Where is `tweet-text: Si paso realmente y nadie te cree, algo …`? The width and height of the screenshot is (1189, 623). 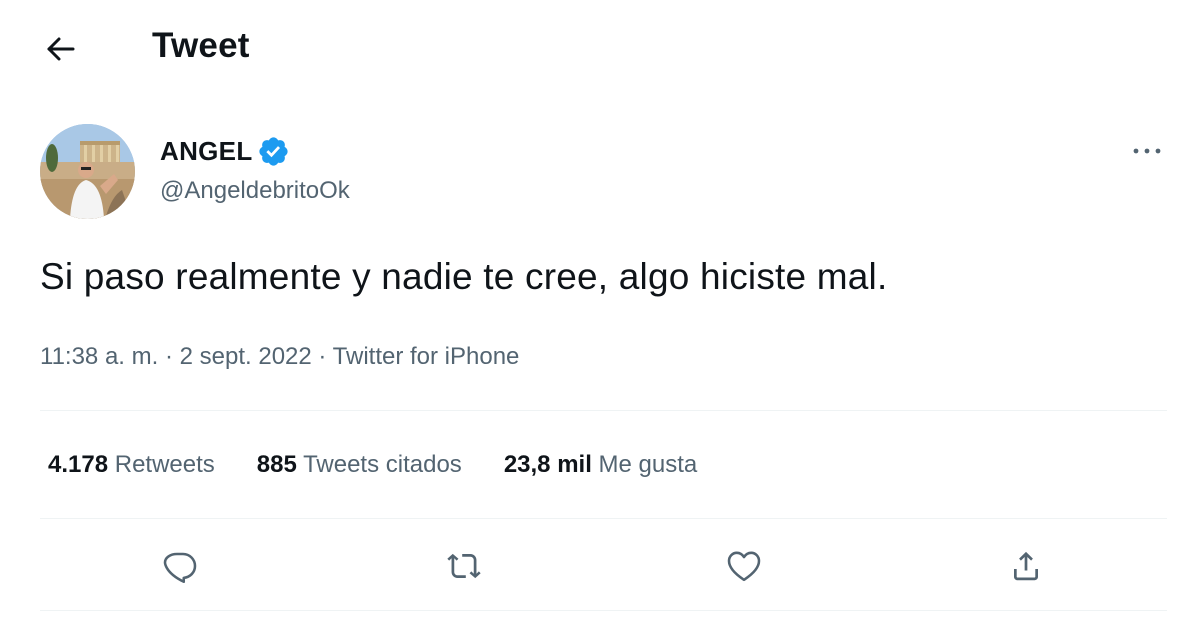 tweet-text: Si paso realmente y nadie te cree, algo … is located at coordinates (464, 276).